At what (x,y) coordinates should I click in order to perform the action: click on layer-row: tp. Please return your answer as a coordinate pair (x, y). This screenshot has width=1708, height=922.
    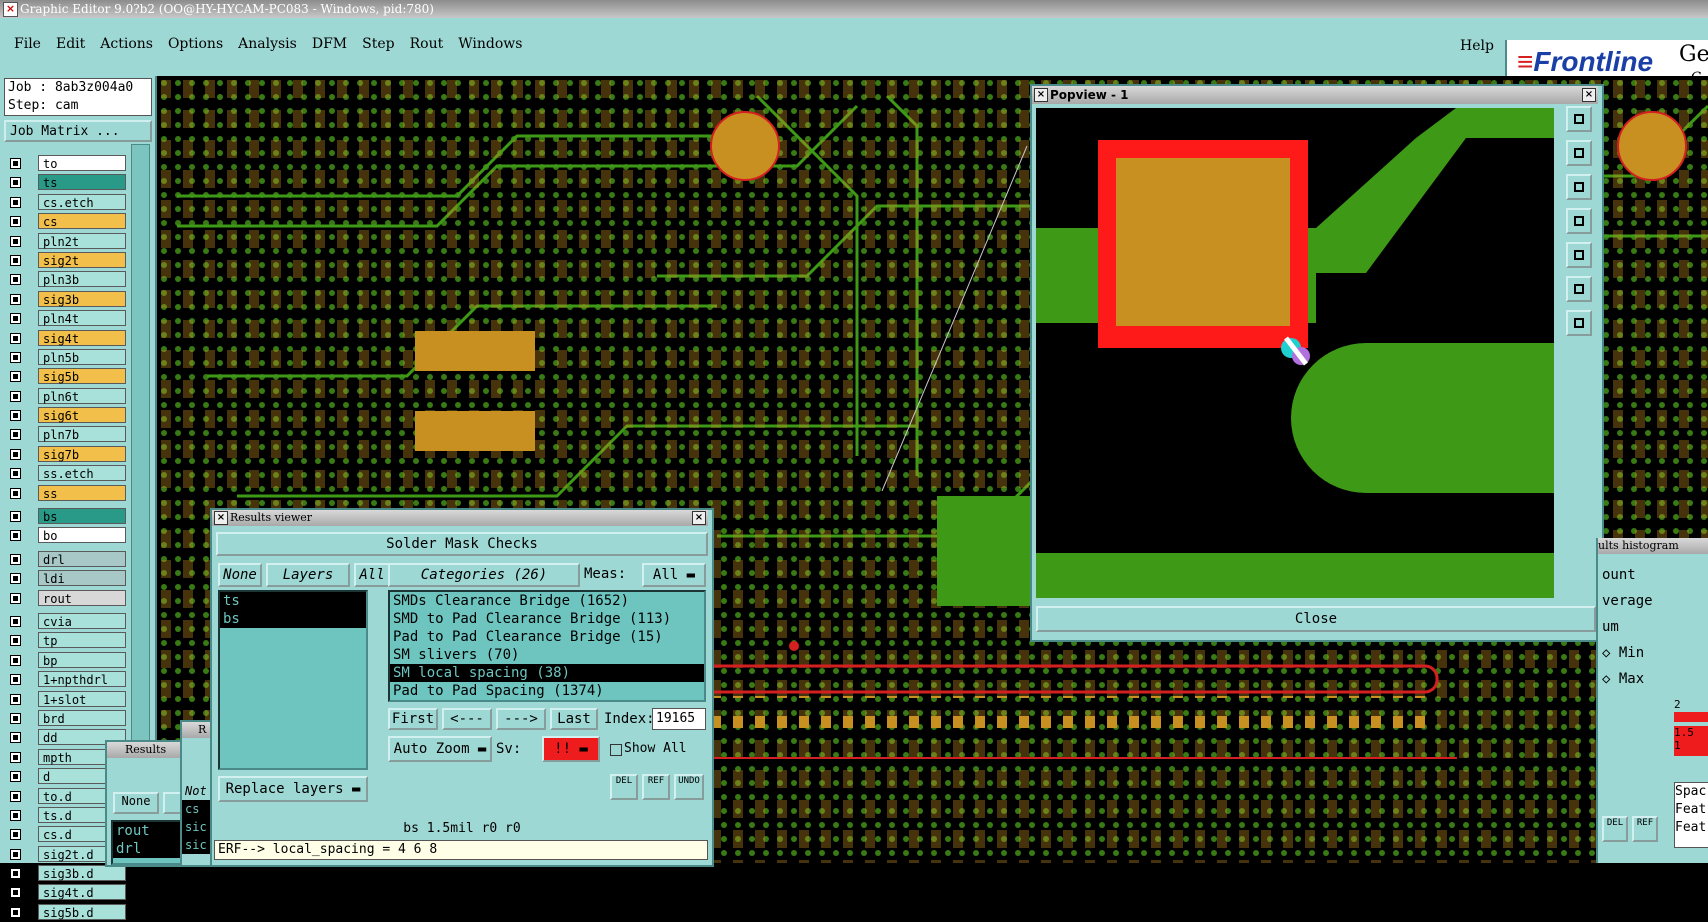
    Looking at the image, I should click on (65, 640).